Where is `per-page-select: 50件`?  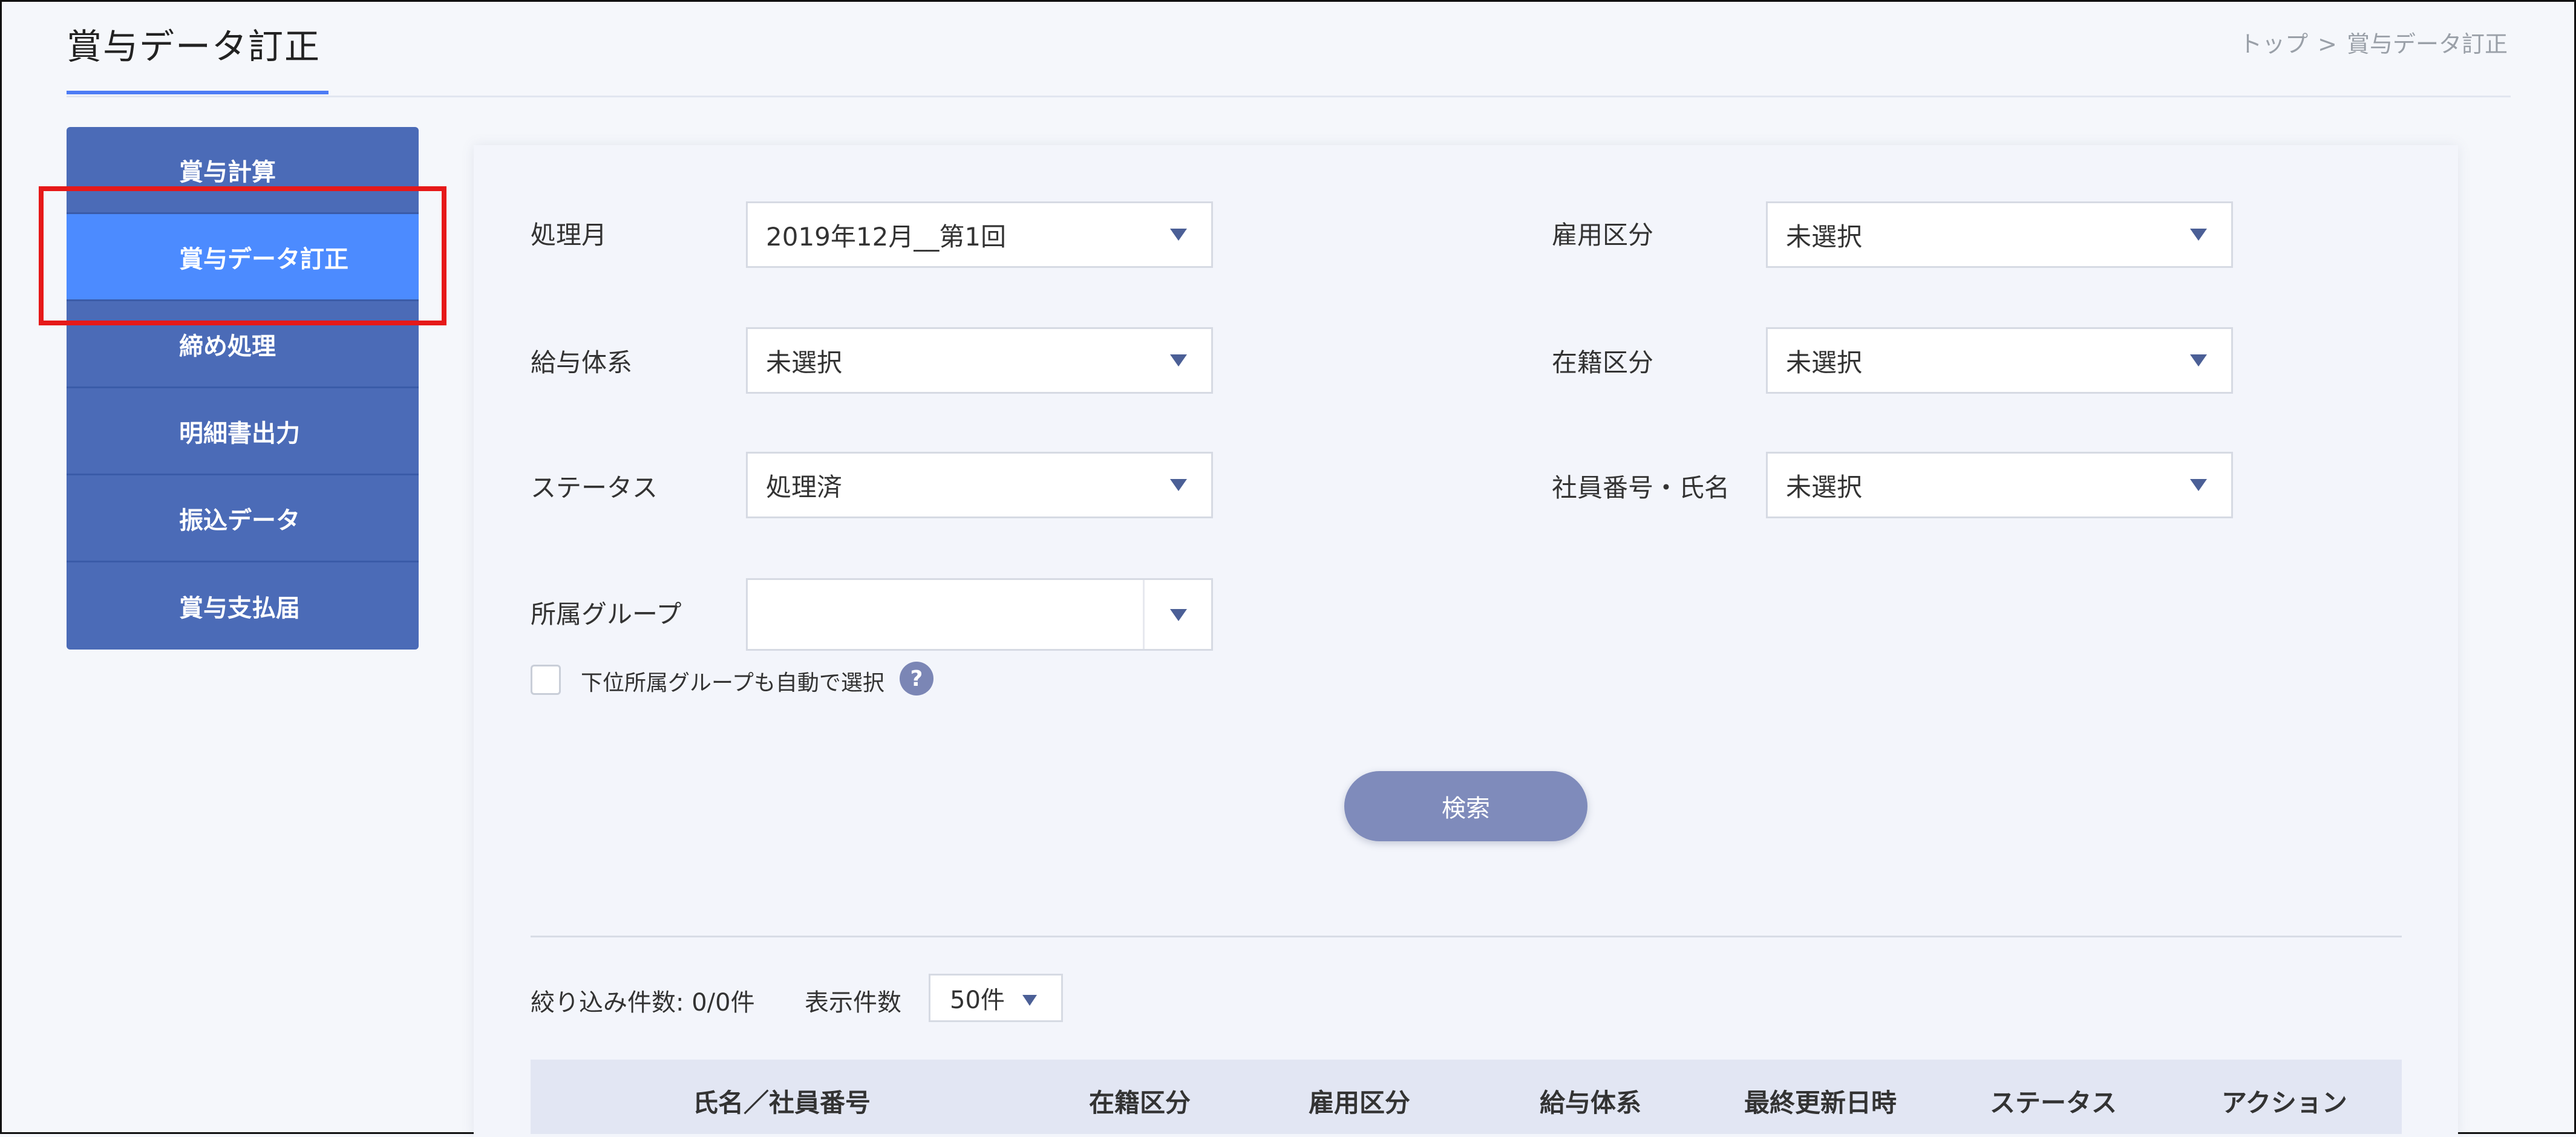 per-page-select: 50件 is located at coordinates (996, 998).